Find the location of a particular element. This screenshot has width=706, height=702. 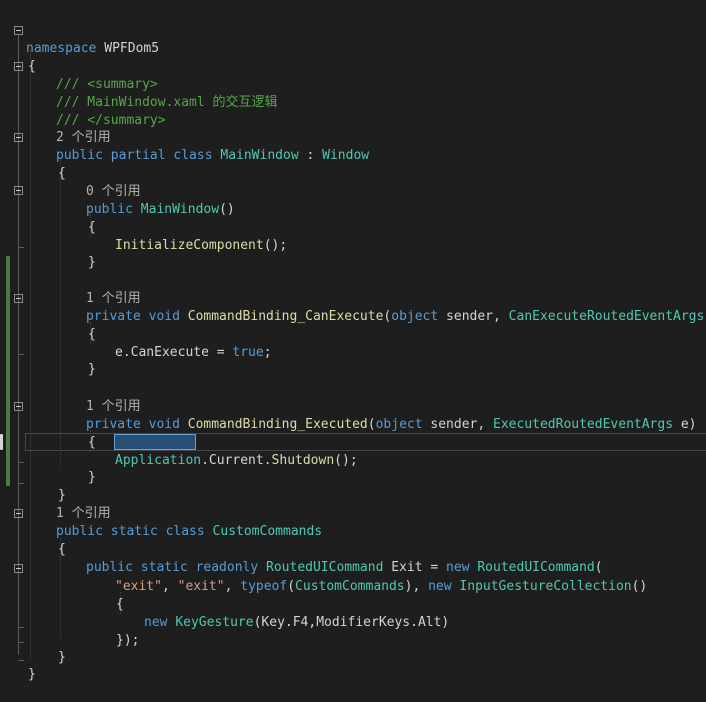

codelens-references: 2 个引用 is located at coordinates (353, 128).